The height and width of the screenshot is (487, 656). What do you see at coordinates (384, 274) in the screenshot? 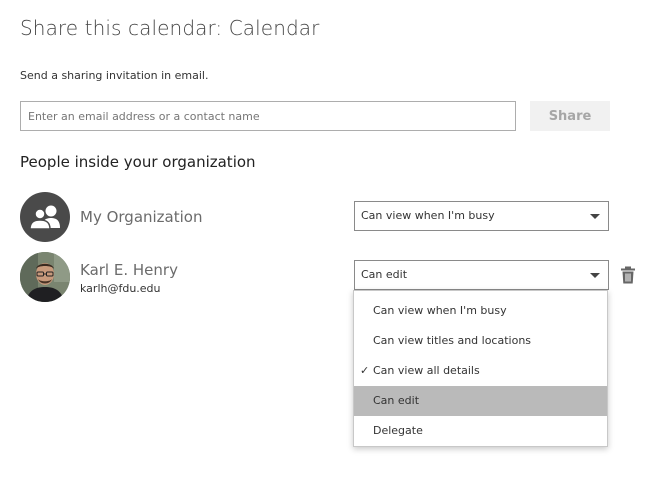
I see `user-permission-value: Can edit` at bounding box center [384, 274].